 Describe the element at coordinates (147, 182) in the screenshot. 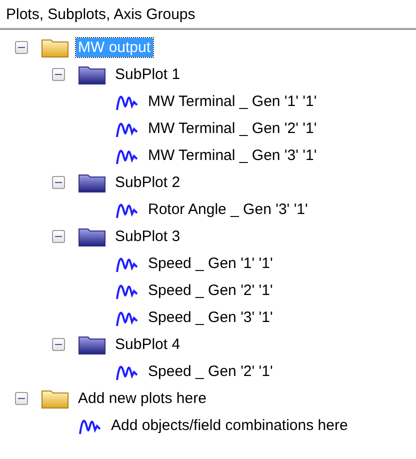

I see `tree-item: SubPlot 2` at that location.